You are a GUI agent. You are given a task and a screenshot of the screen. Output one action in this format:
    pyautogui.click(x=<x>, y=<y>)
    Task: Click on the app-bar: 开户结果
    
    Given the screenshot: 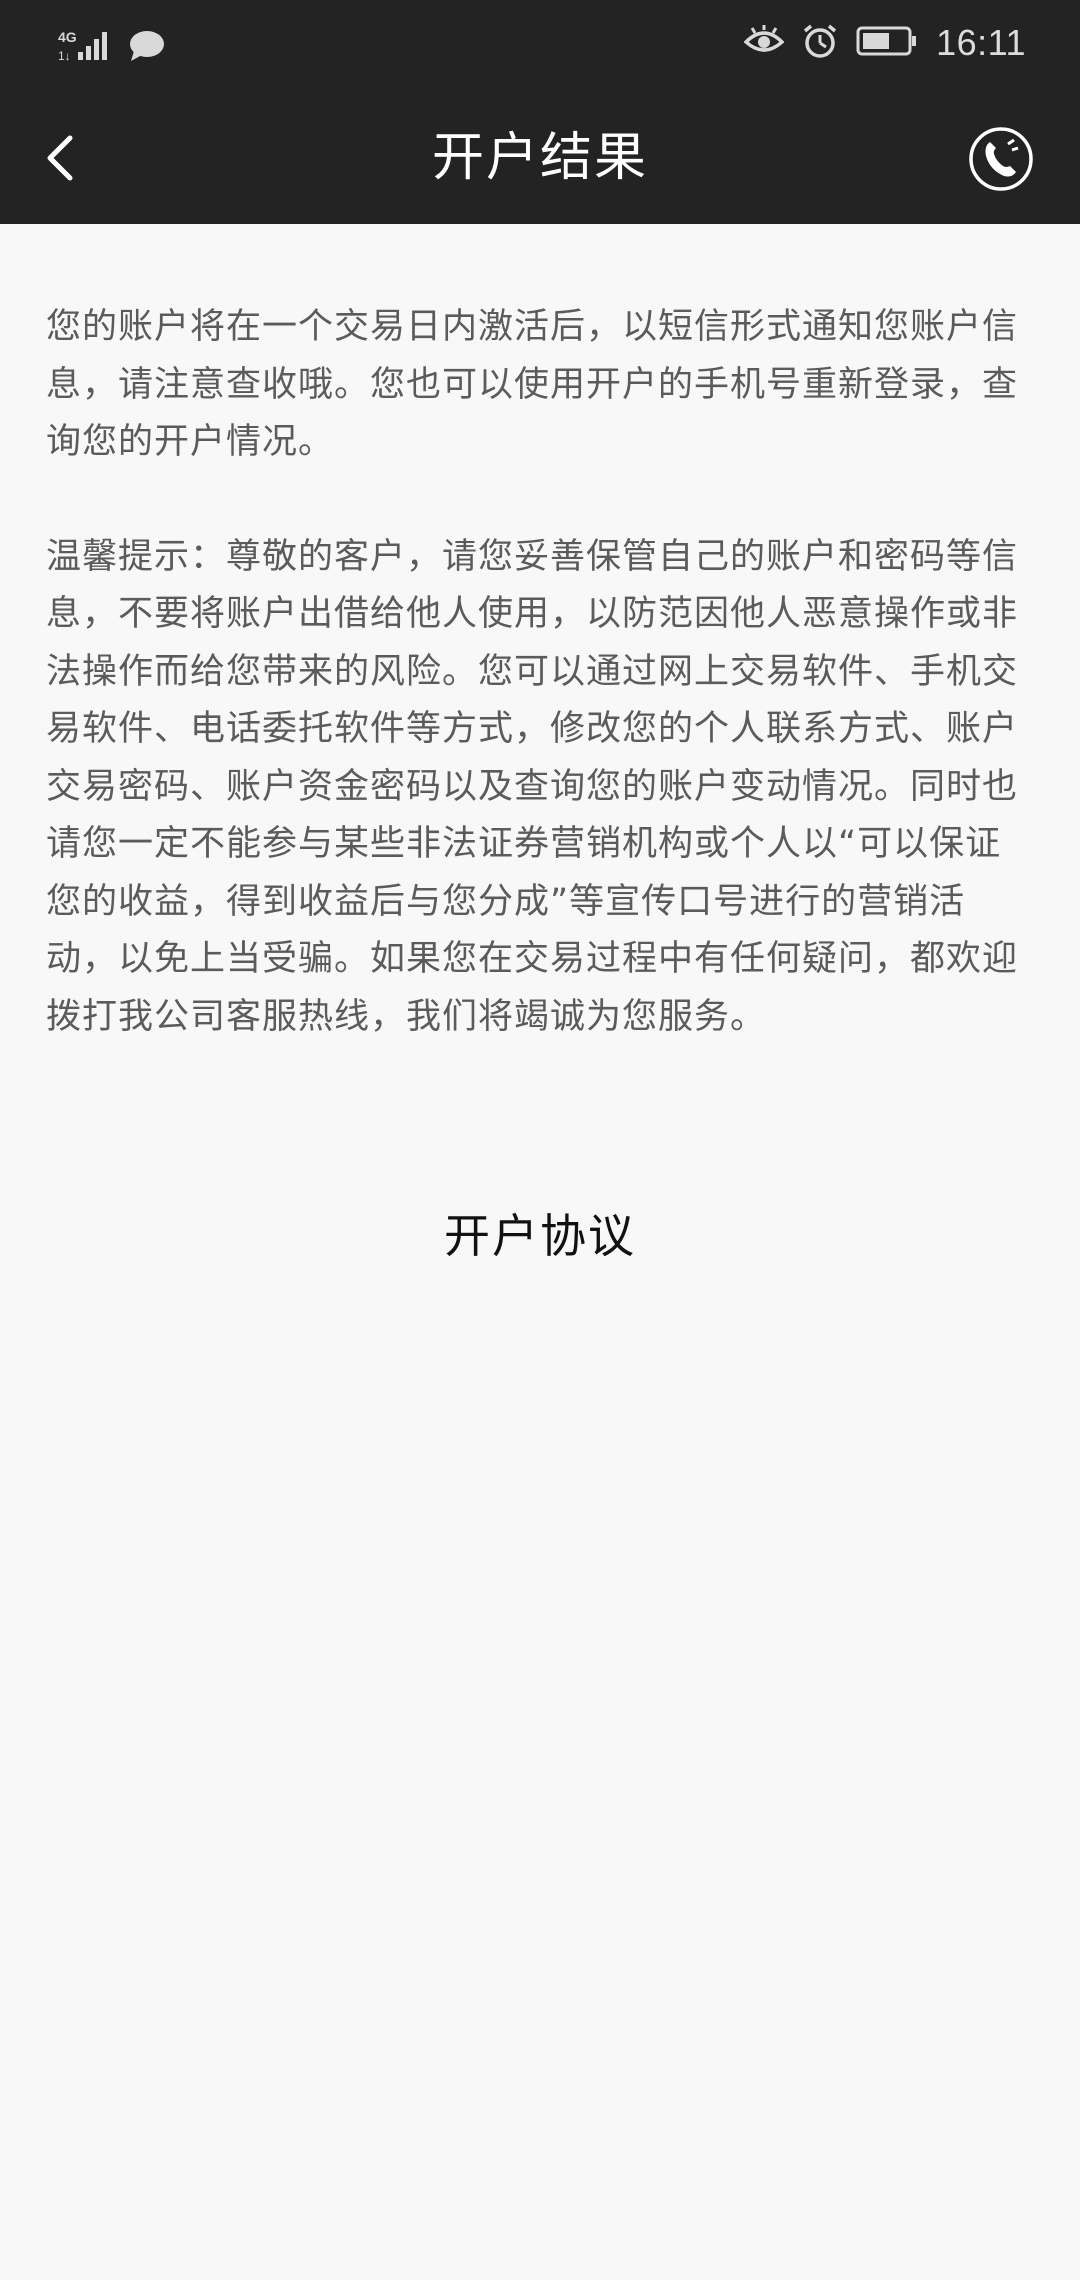 What is the action you would take?
    pyautogui.click(x=540, y=158)
    